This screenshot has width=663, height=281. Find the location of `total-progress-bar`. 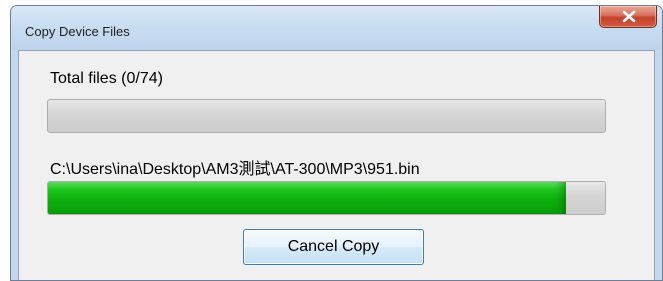

total-progress-bar is located at coordinates (326, 116).